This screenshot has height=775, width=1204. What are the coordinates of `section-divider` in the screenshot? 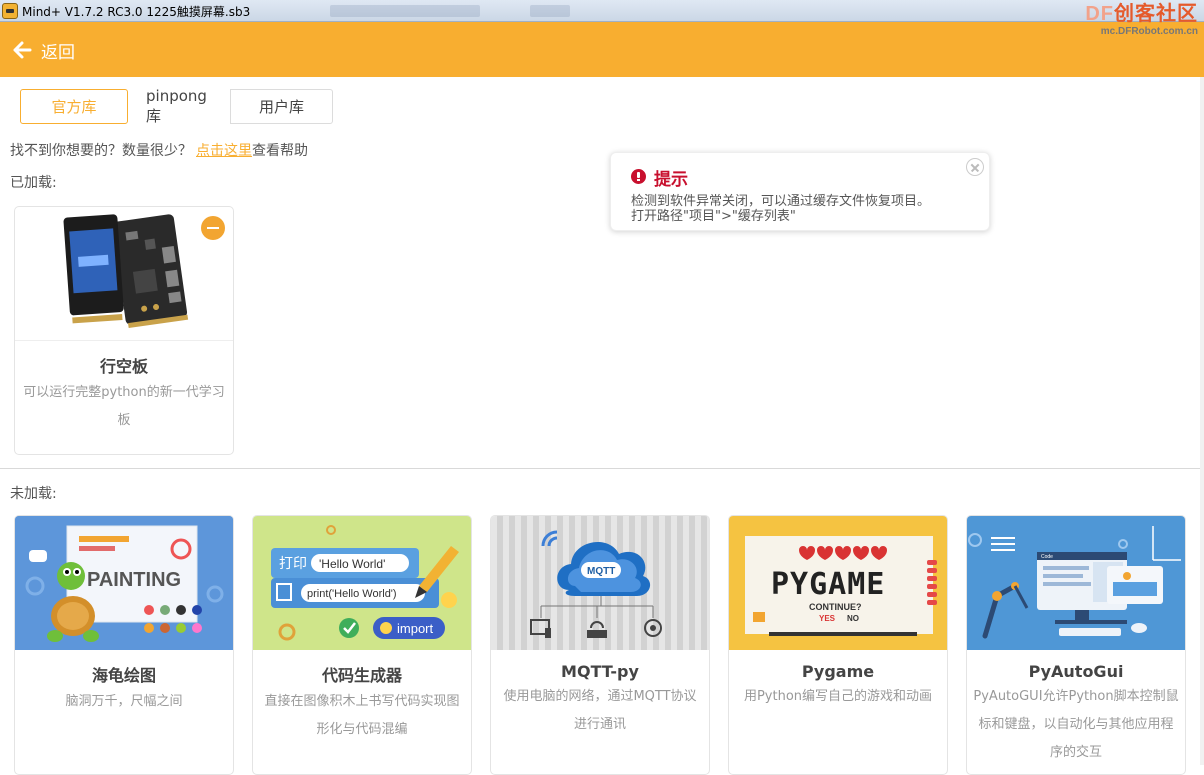 It's located at (602, 468).